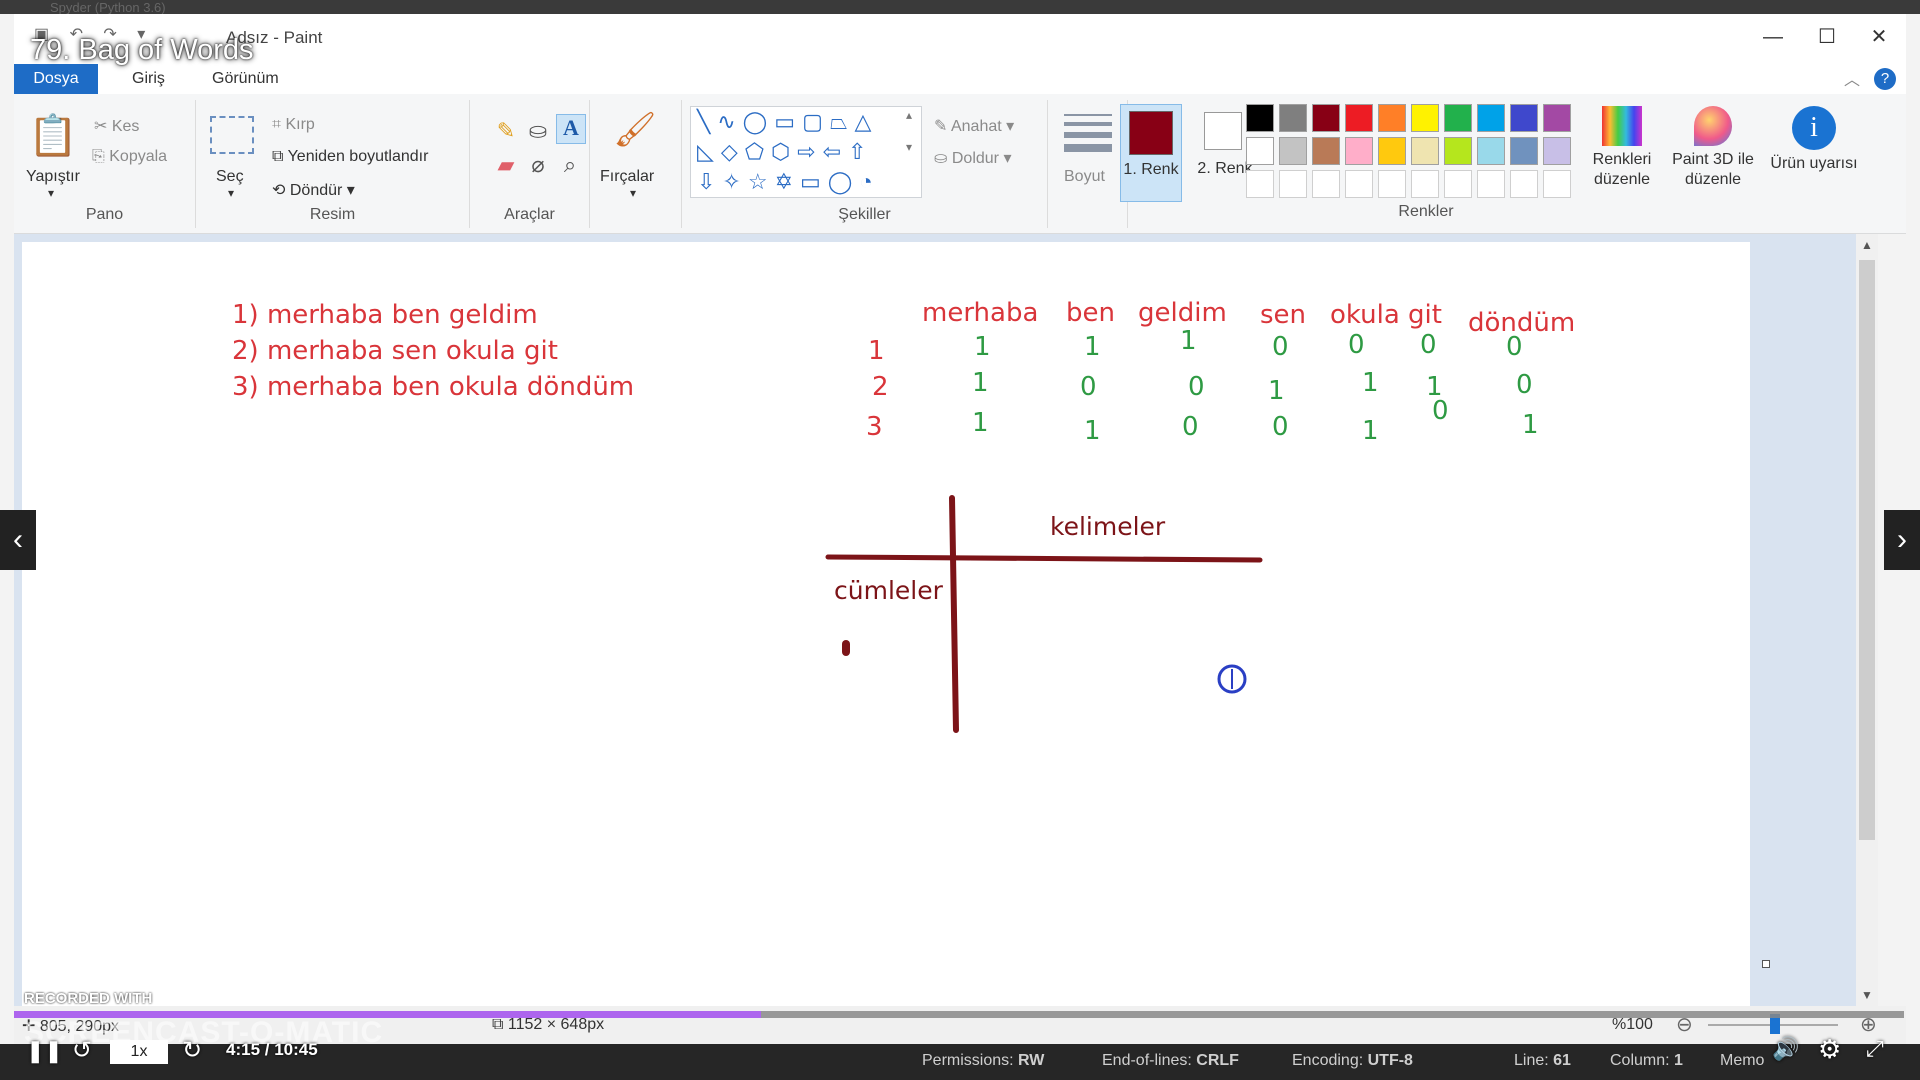 Image resolution: width=1920 pixels, height=1080 pixels. I want to click on resize-button: ⧉ Yeniden boyutlandır, so click(350, 157).